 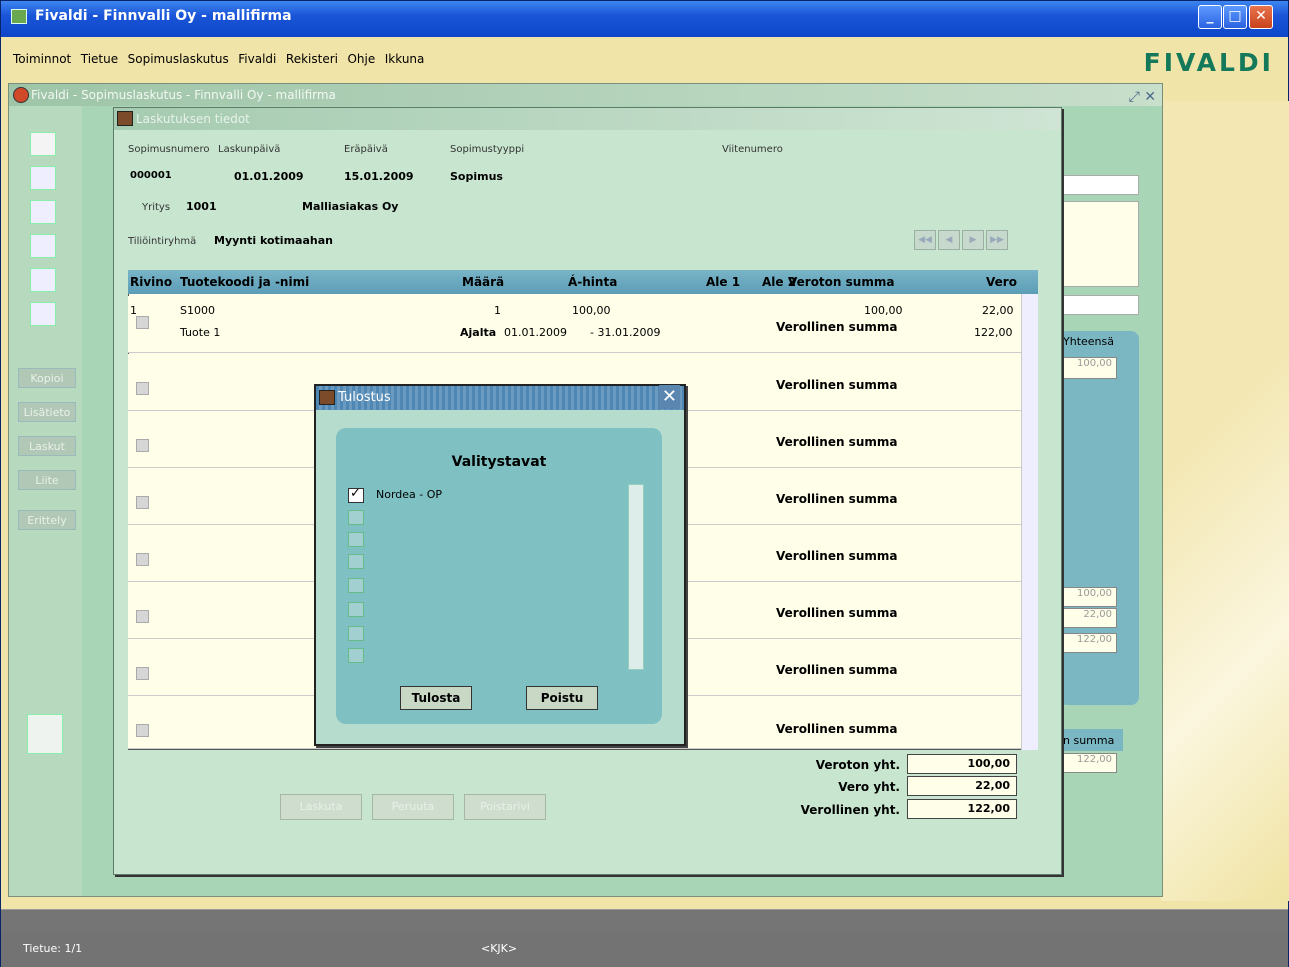 What do you see at coordinates (1210, 17) in the screenshot?
I see `minimize-button: _` at bounding box center [1210, 17].